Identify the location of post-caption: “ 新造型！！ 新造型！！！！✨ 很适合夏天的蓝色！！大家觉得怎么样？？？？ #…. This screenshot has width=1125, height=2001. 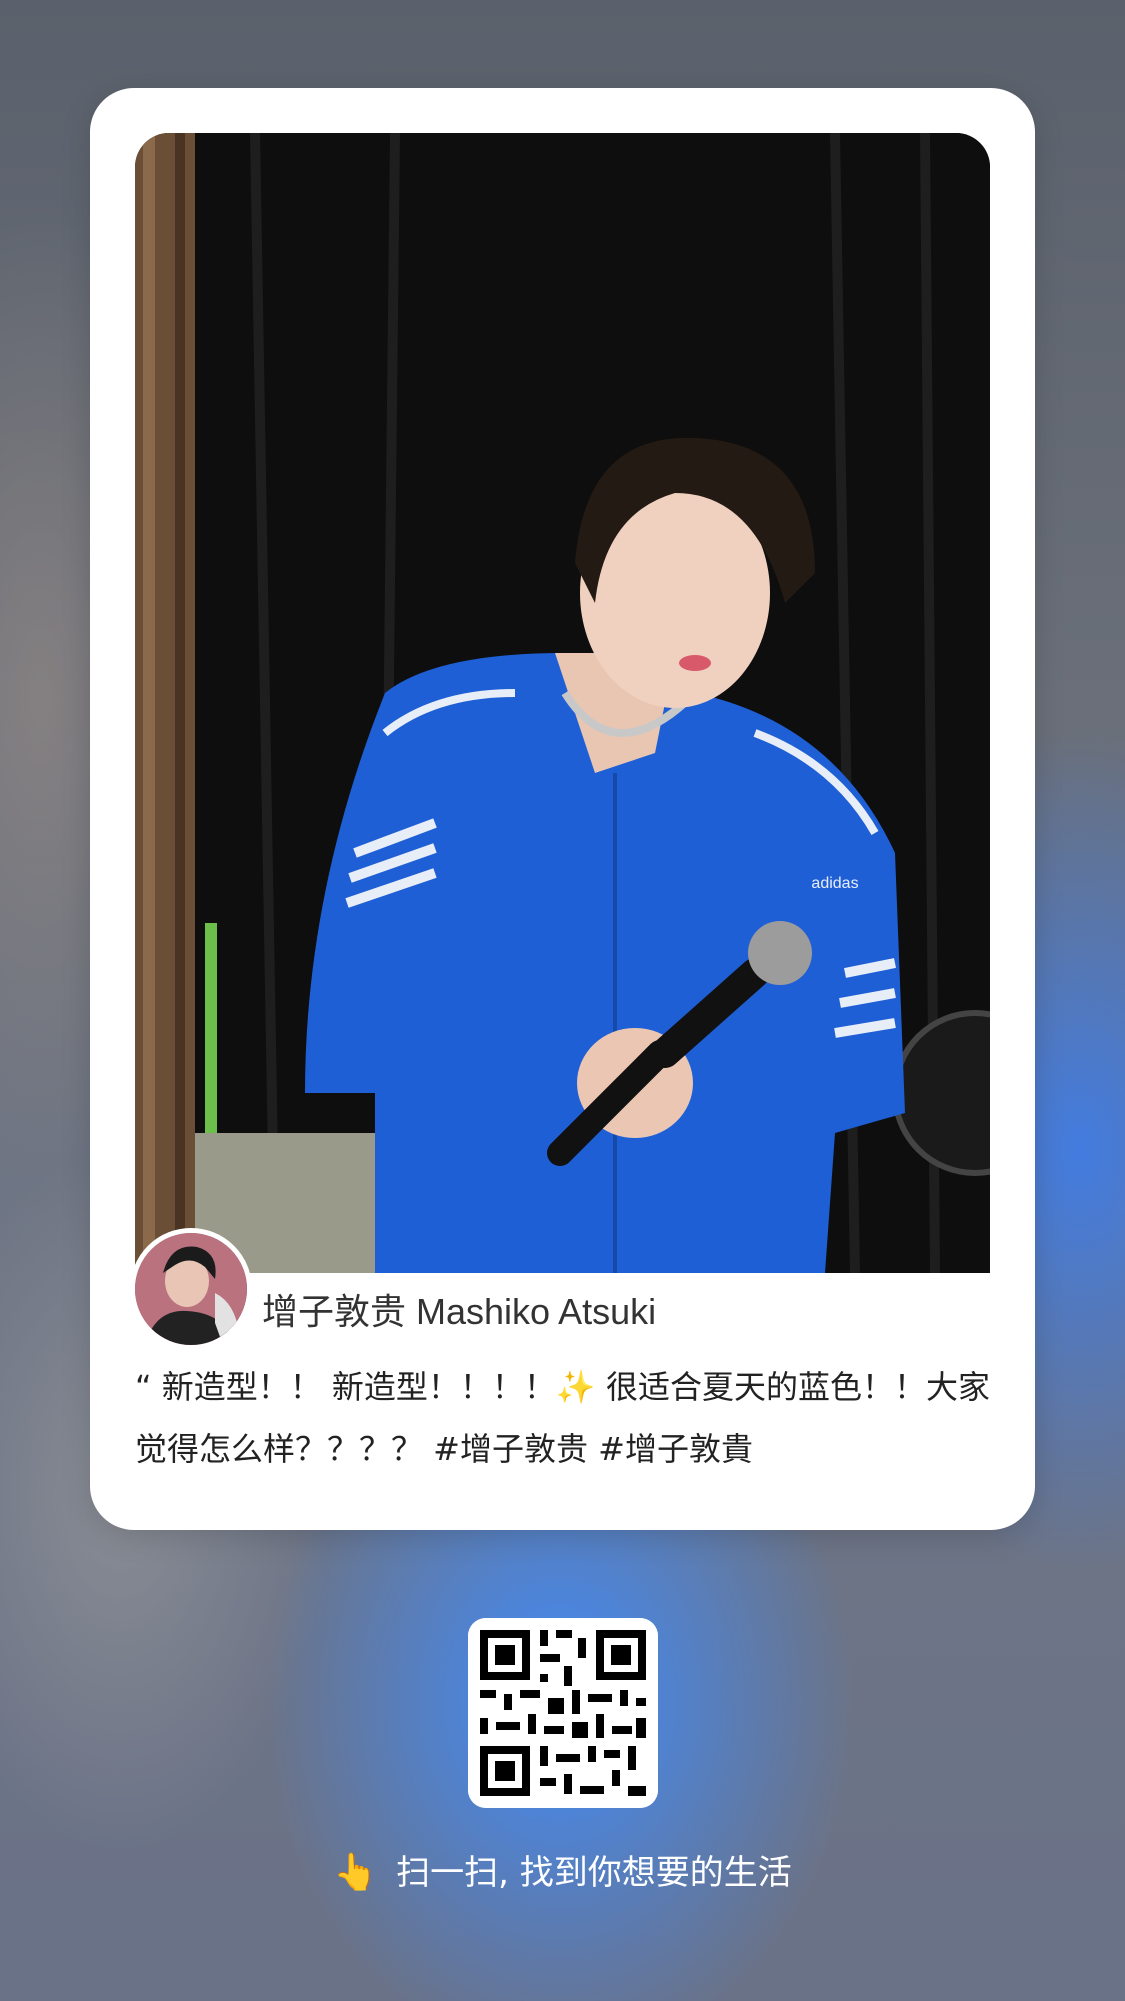
(562, 1418).